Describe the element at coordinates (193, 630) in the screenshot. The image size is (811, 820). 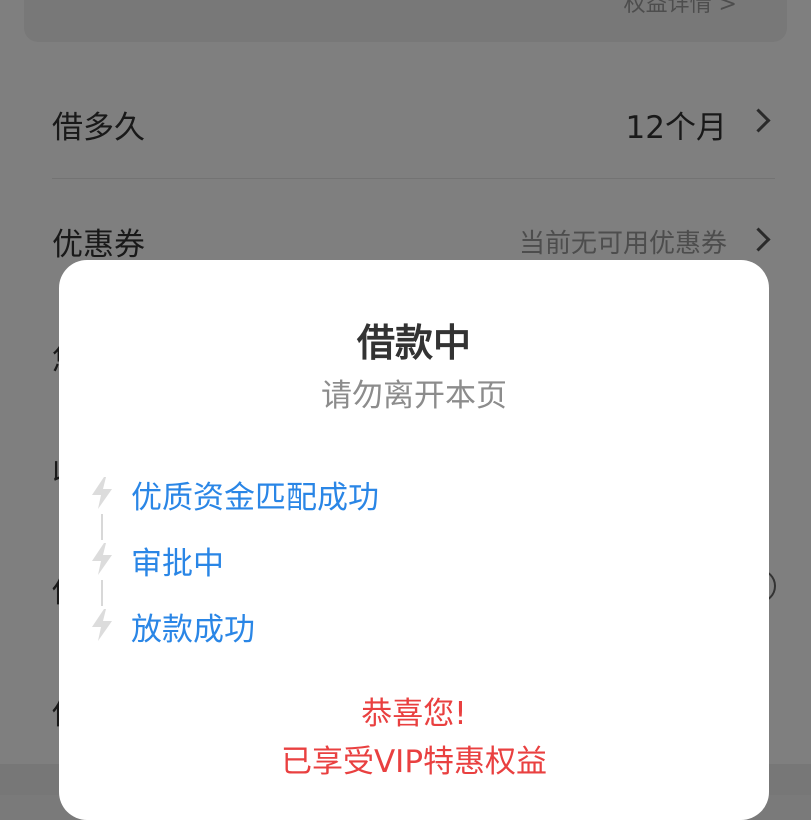
I see `step-label: 放款成功` at that location.